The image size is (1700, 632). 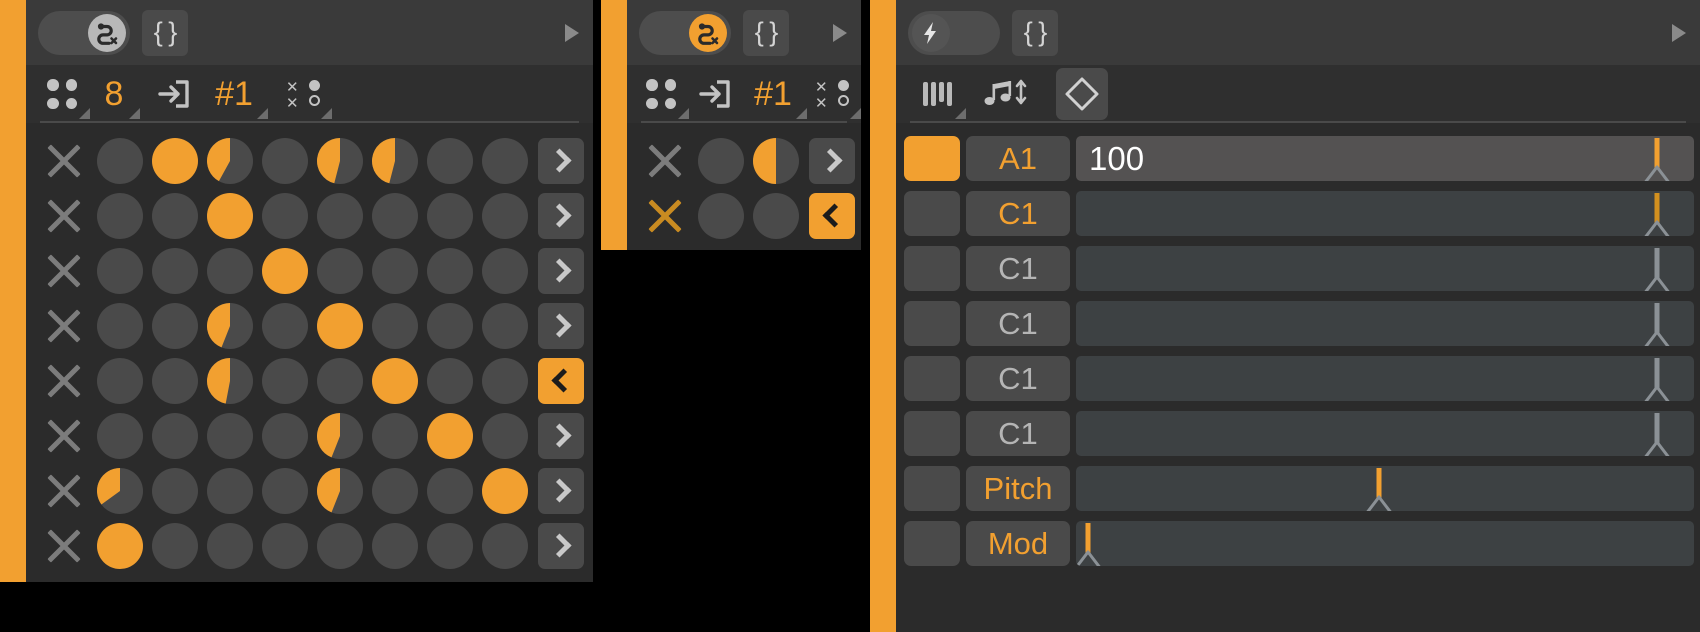 I want to click on note-name-button: Mod, so click(x=1018, y=543).